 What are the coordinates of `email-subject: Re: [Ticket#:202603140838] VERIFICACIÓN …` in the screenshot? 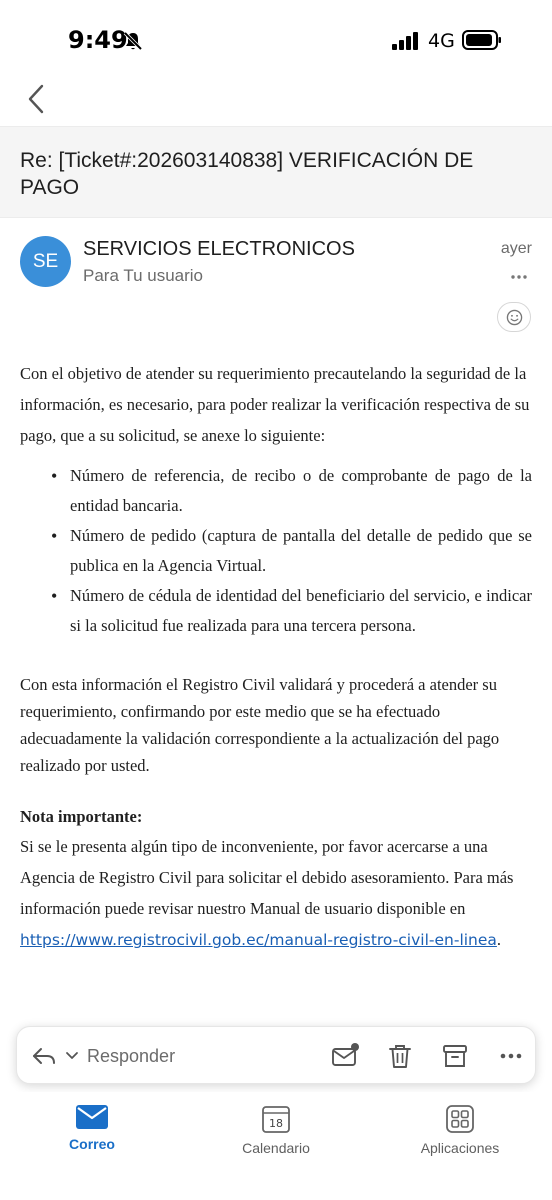 It's located at (247, 174).